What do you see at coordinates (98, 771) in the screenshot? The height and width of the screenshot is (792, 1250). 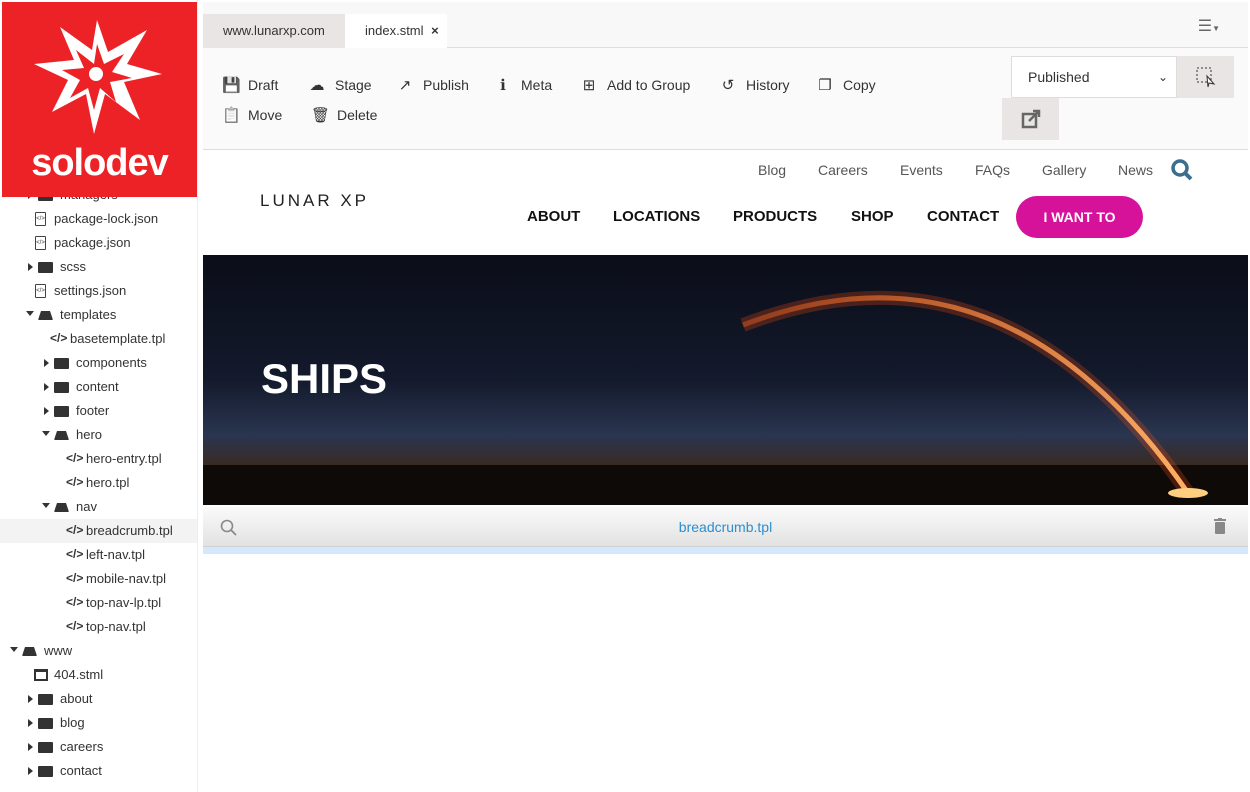 I see `tree-item: contact` at bounding box center [98, 771].